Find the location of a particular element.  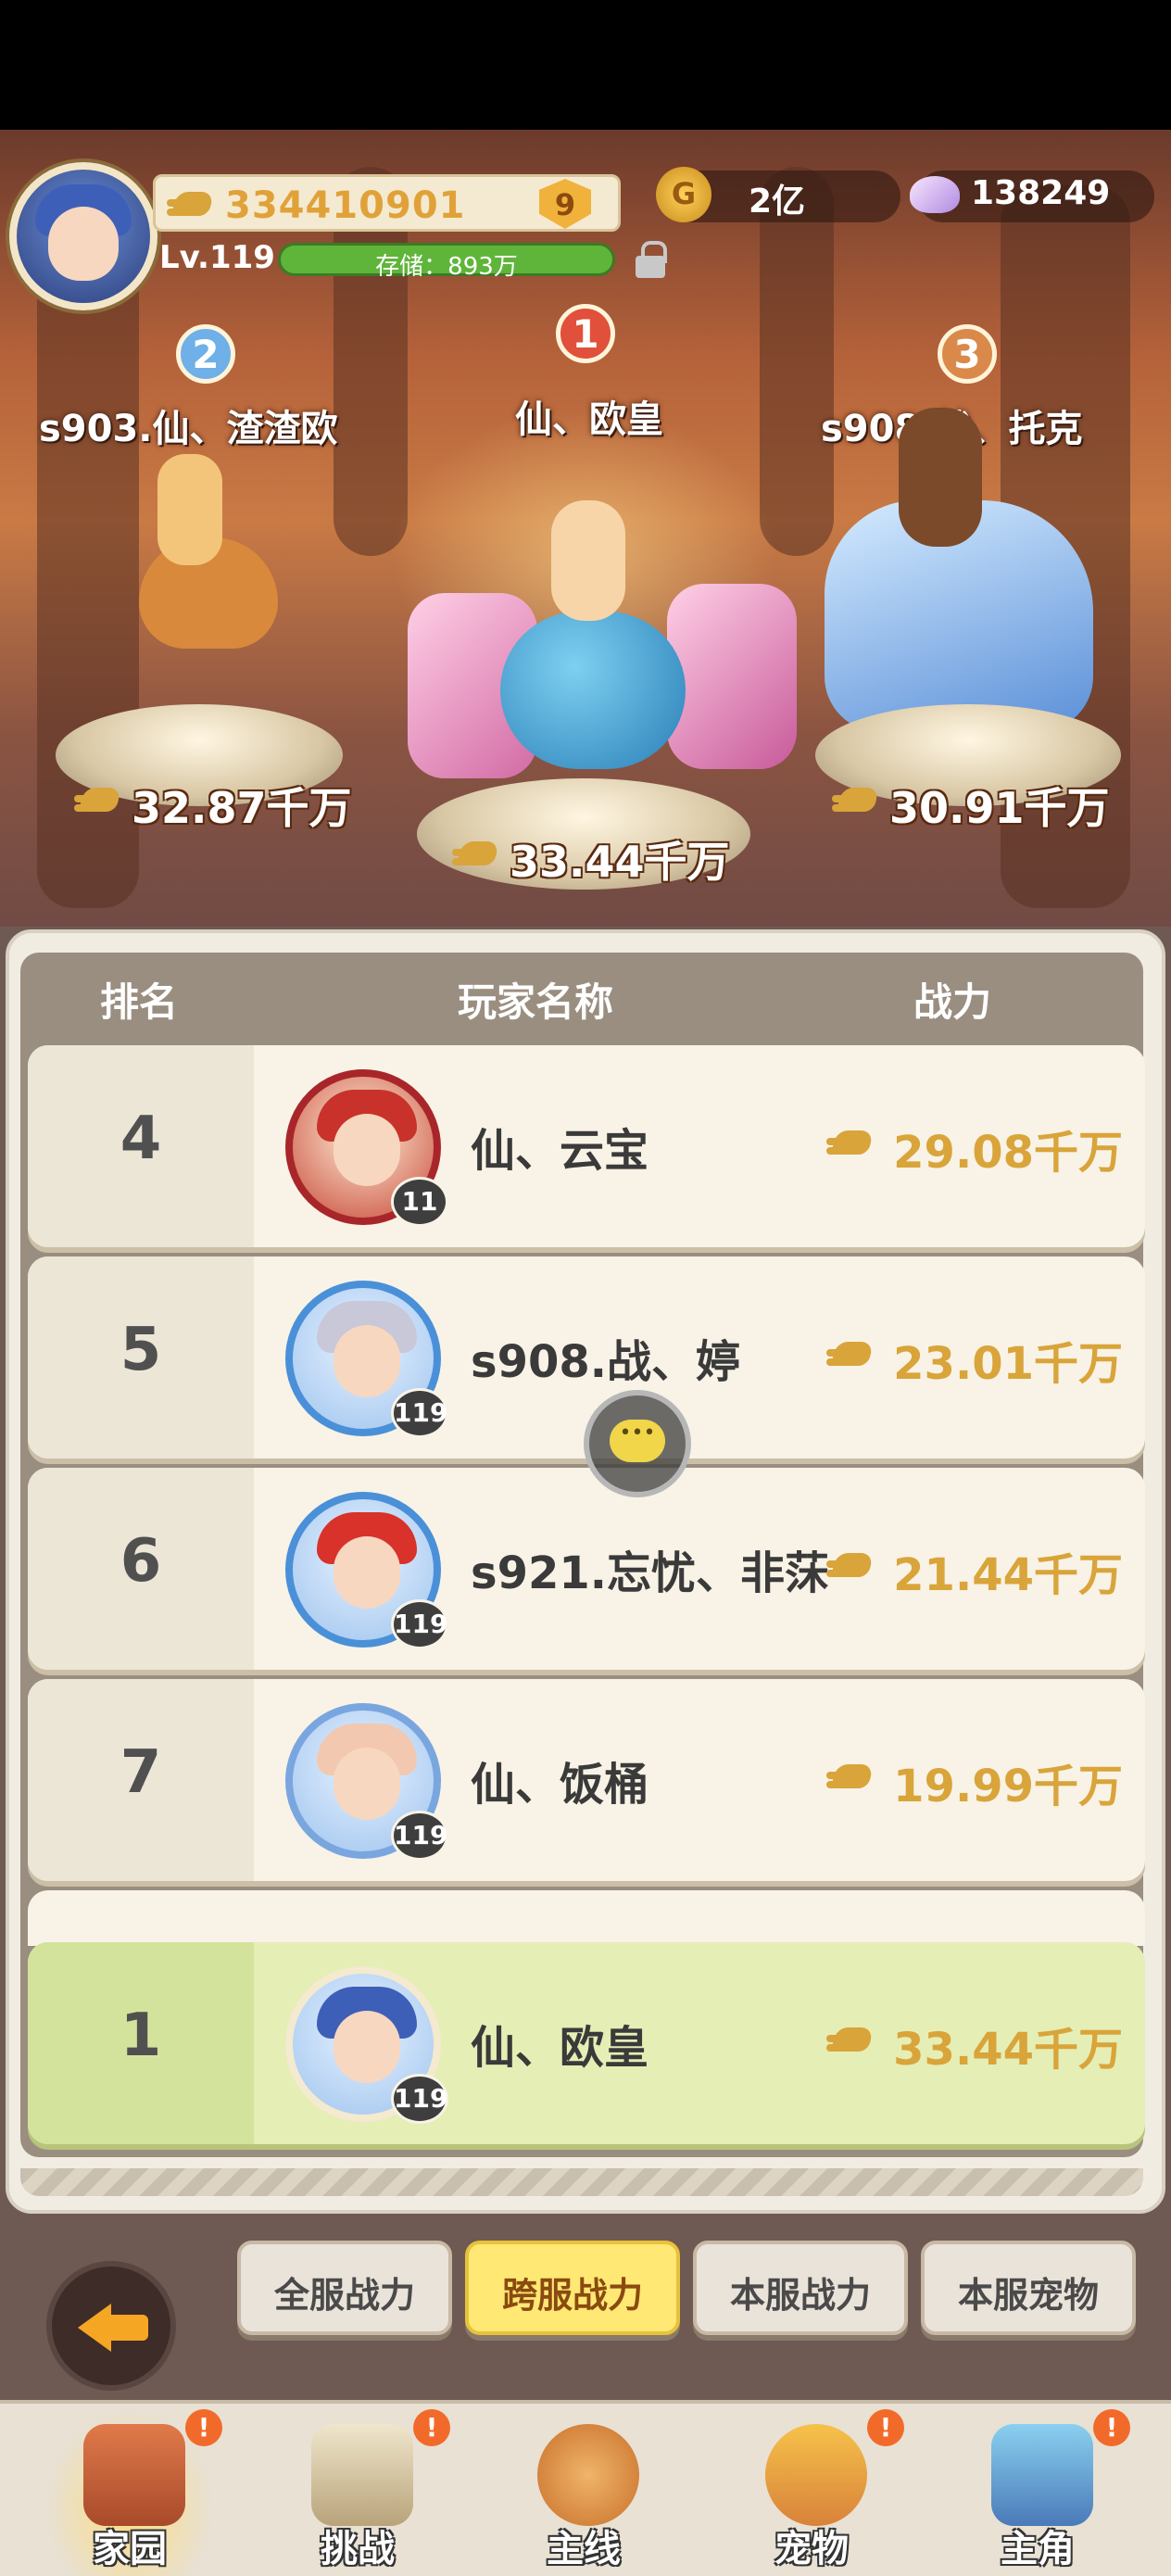

status-bar is located at coordinates (585, 65).